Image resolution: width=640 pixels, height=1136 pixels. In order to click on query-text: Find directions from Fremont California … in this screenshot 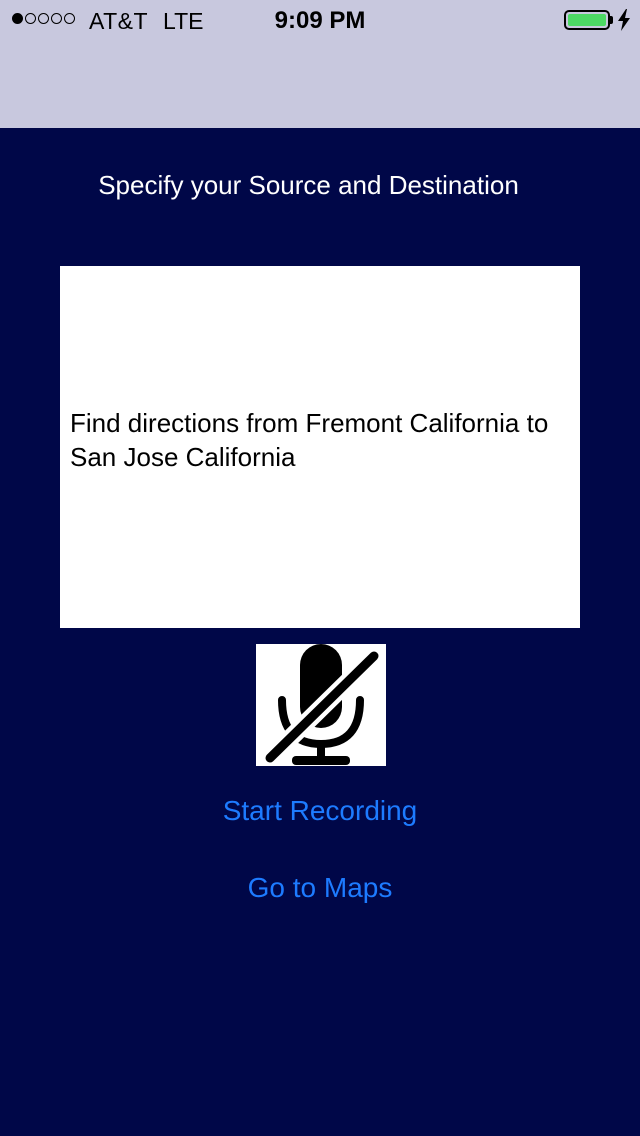, I will do `click(309, 440)`.